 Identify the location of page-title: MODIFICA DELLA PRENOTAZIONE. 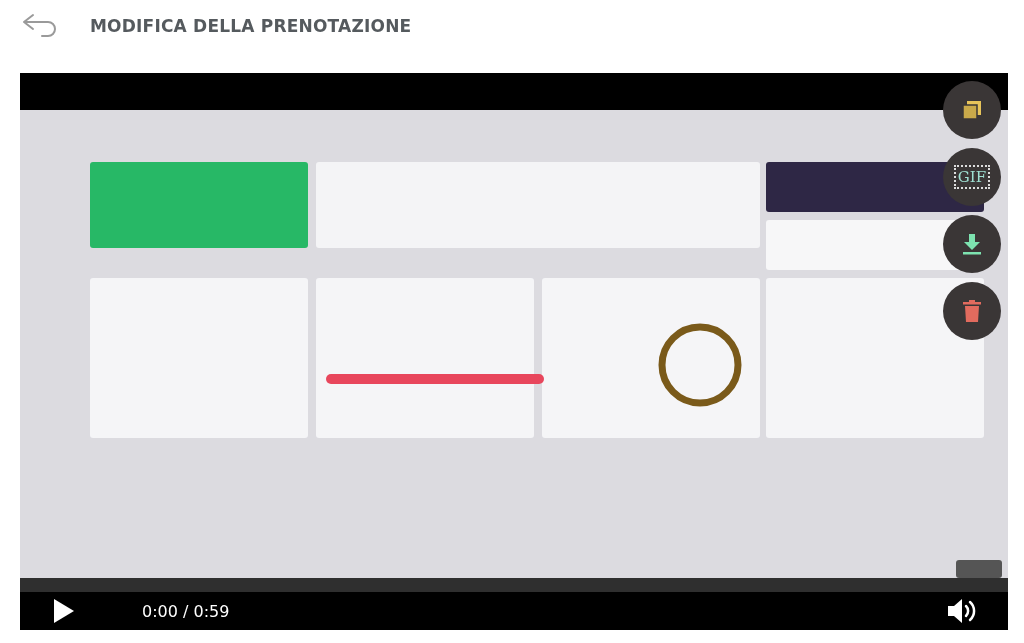
(251, 26).